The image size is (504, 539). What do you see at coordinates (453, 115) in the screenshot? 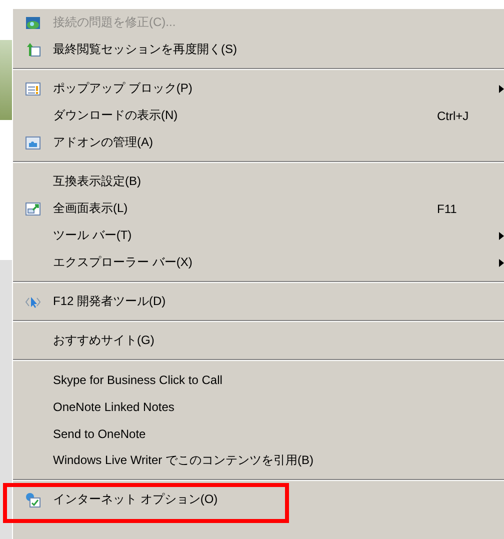
I see `shortcut-label: Ctrl+J` at bounding box center [453, 115].